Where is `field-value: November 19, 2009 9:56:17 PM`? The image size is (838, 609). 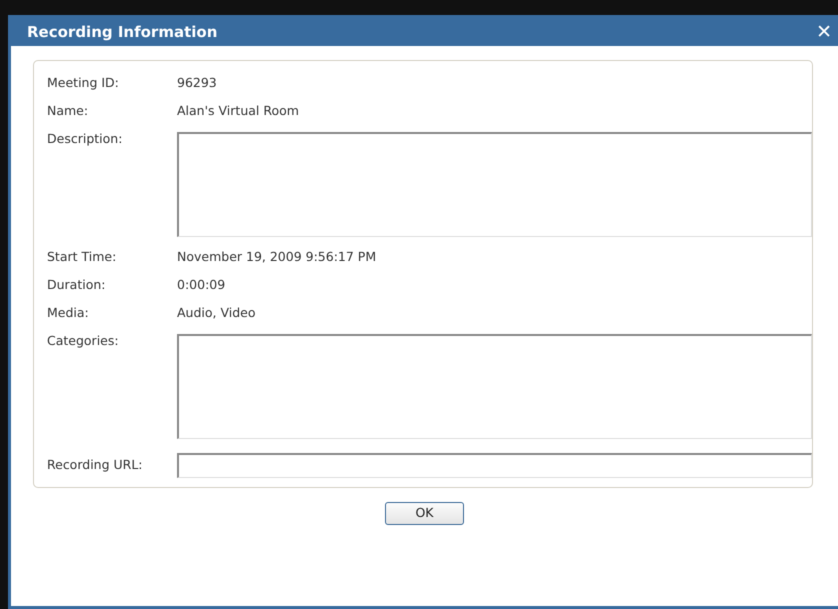 field-value: November 19, 2009 9:56:17 PM is located at coordinates (276, 257).